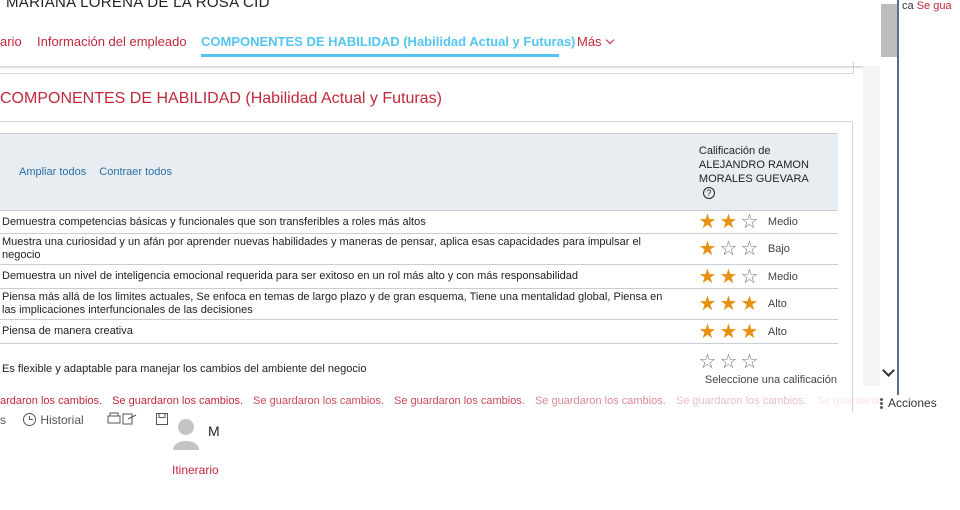 The width and height of the screenshot is (960, 510). I want to click on tab-more: Más, so click(595, 41).